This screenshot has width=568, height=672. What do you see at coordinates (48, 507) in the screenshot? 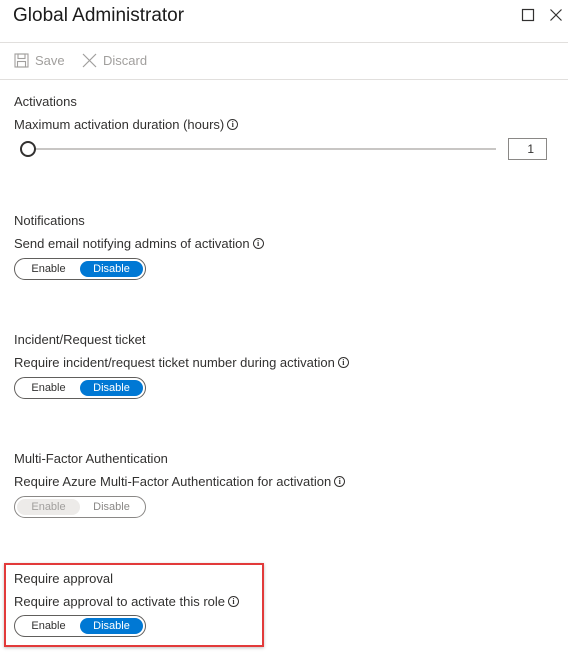
I see `mfa-enable-option: Enable` at bounding box center [48, 507].